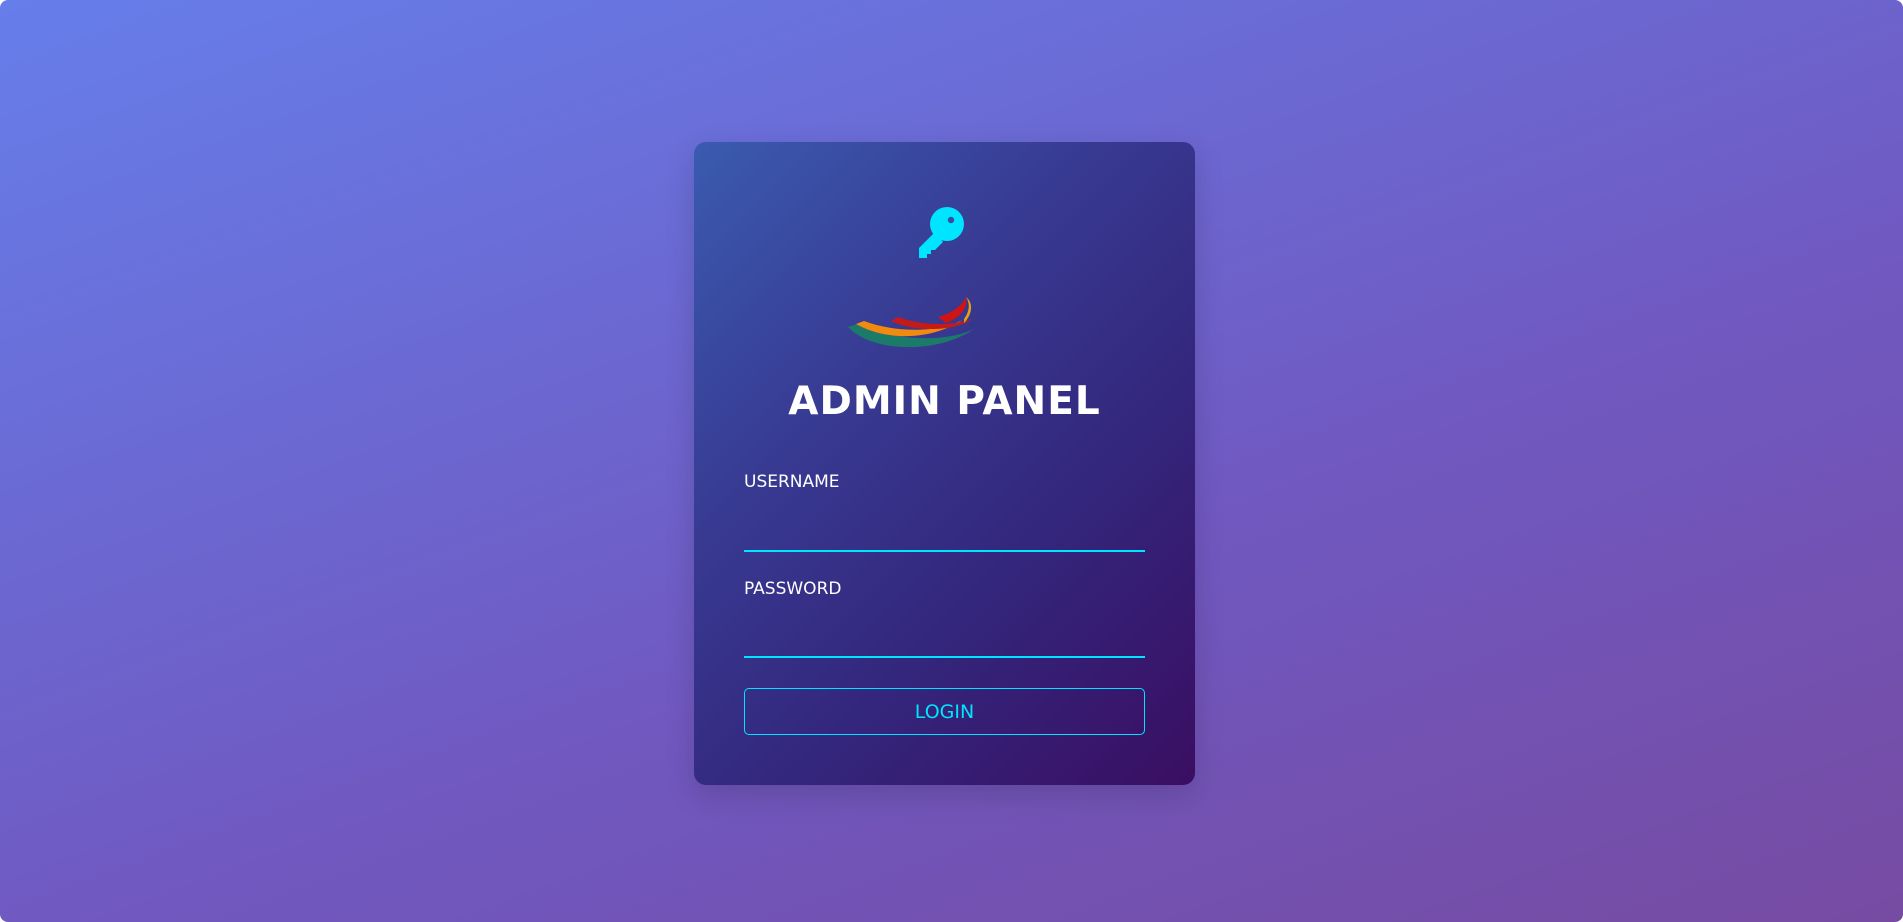 This screenshot has height=922, width=1903. I want to click on key-icon, so click(941, 232).